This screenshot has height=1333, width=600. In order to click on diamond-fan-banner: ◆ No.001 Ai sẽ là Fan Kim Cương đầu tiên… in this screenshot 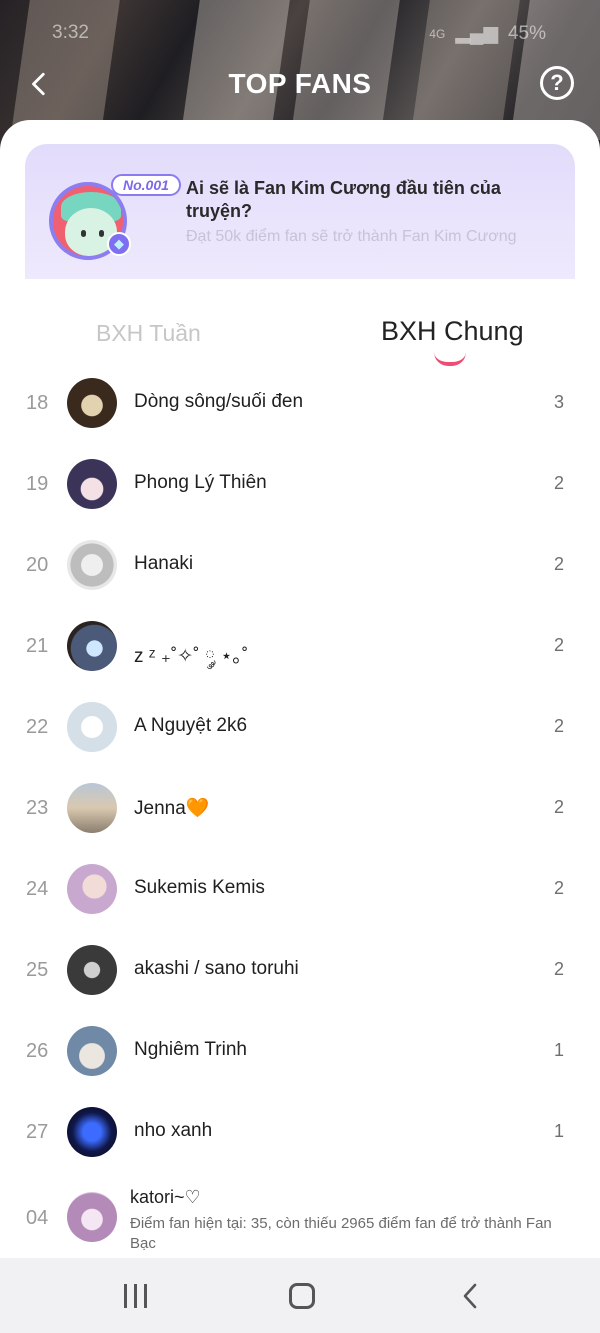, I will do `click(300, 211)`.